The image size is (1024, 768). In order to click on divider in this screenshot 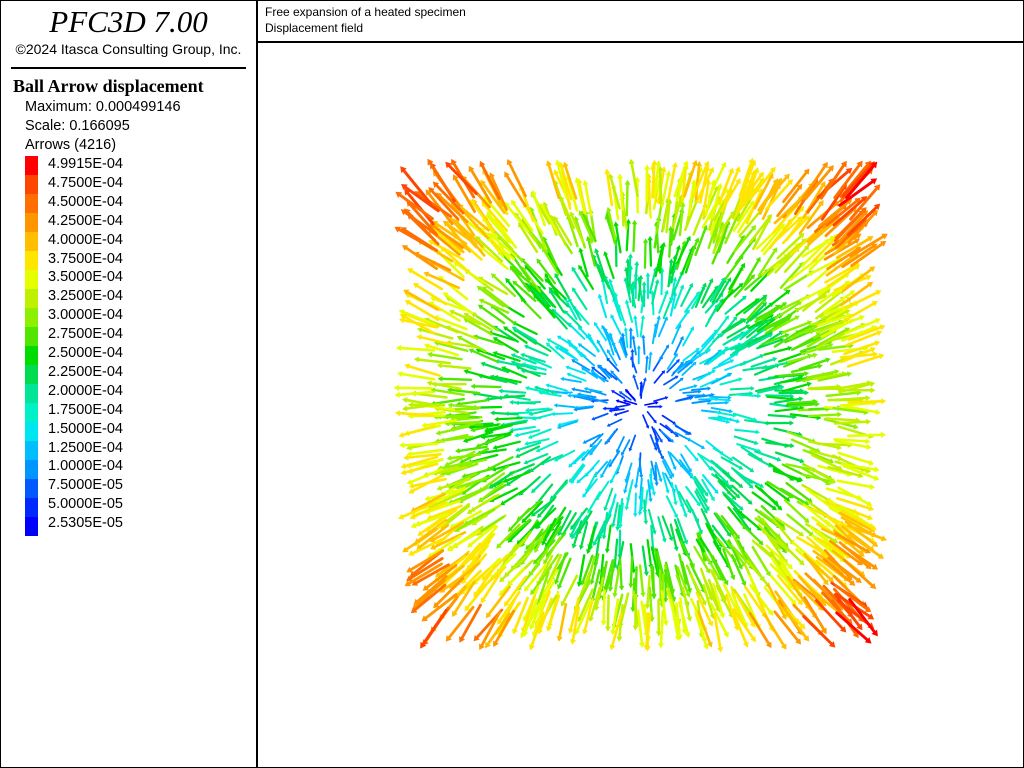, I will do `click(128, 68)`.